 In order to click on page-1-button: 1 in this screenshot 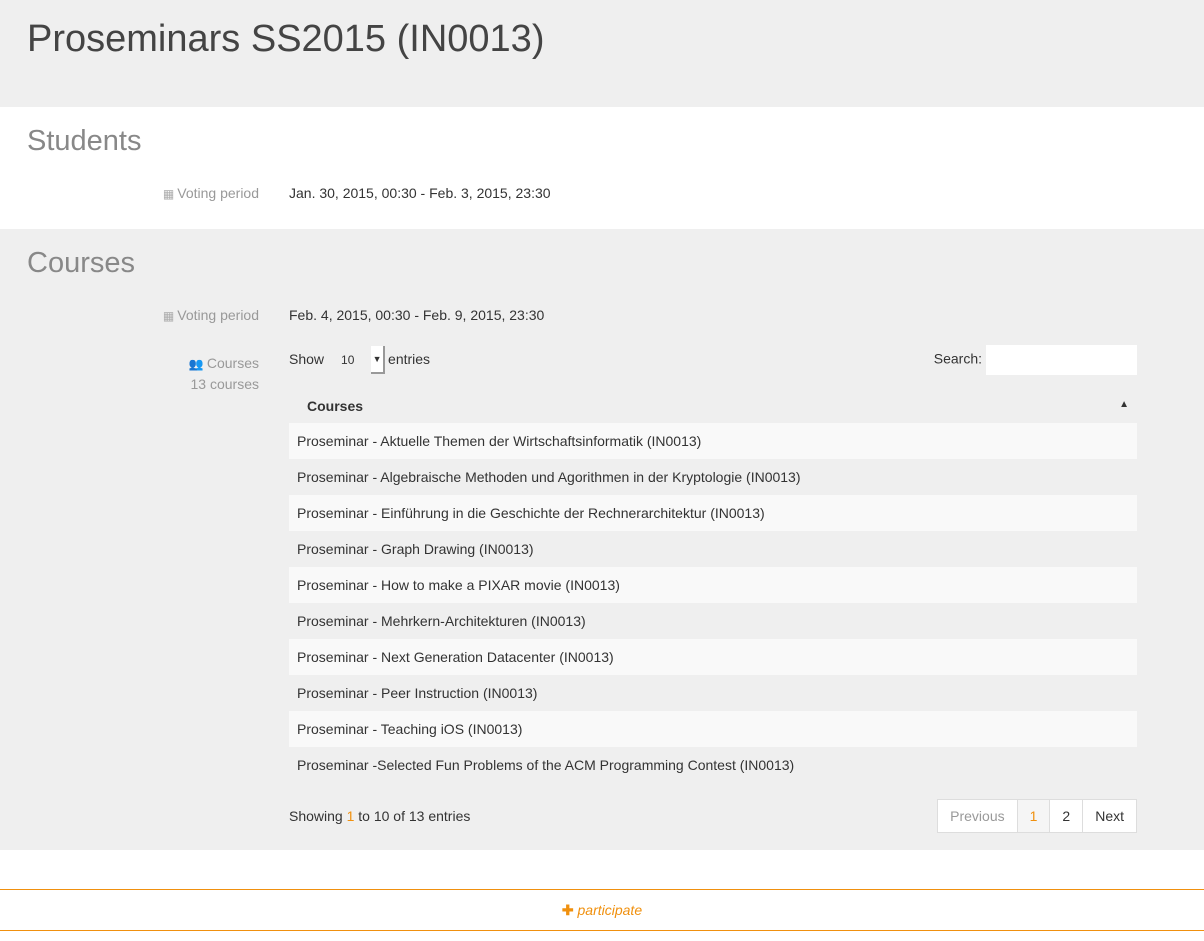, I will do `click(1033, 816)`.